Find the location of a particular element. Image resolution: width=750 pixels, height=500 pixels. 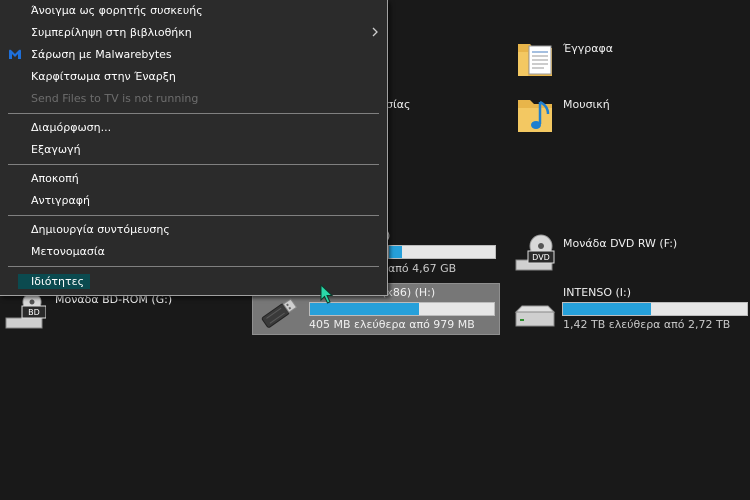

menu-item-cut: Αποκοπή is located at coordinates (55, 178).